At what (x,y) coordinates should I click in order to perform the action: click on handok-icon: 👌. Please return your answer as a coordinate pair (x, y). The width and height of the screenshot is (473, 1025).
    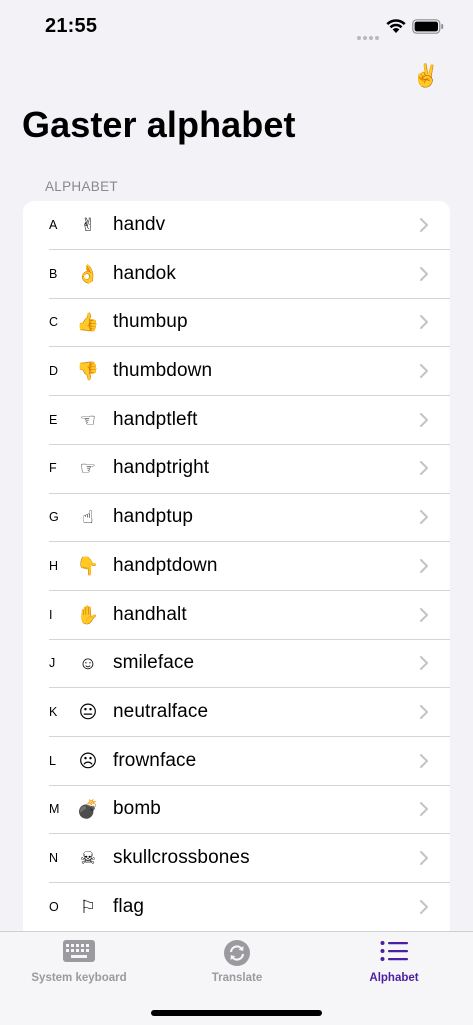
    Looking at the image, I should click on (88, 273).